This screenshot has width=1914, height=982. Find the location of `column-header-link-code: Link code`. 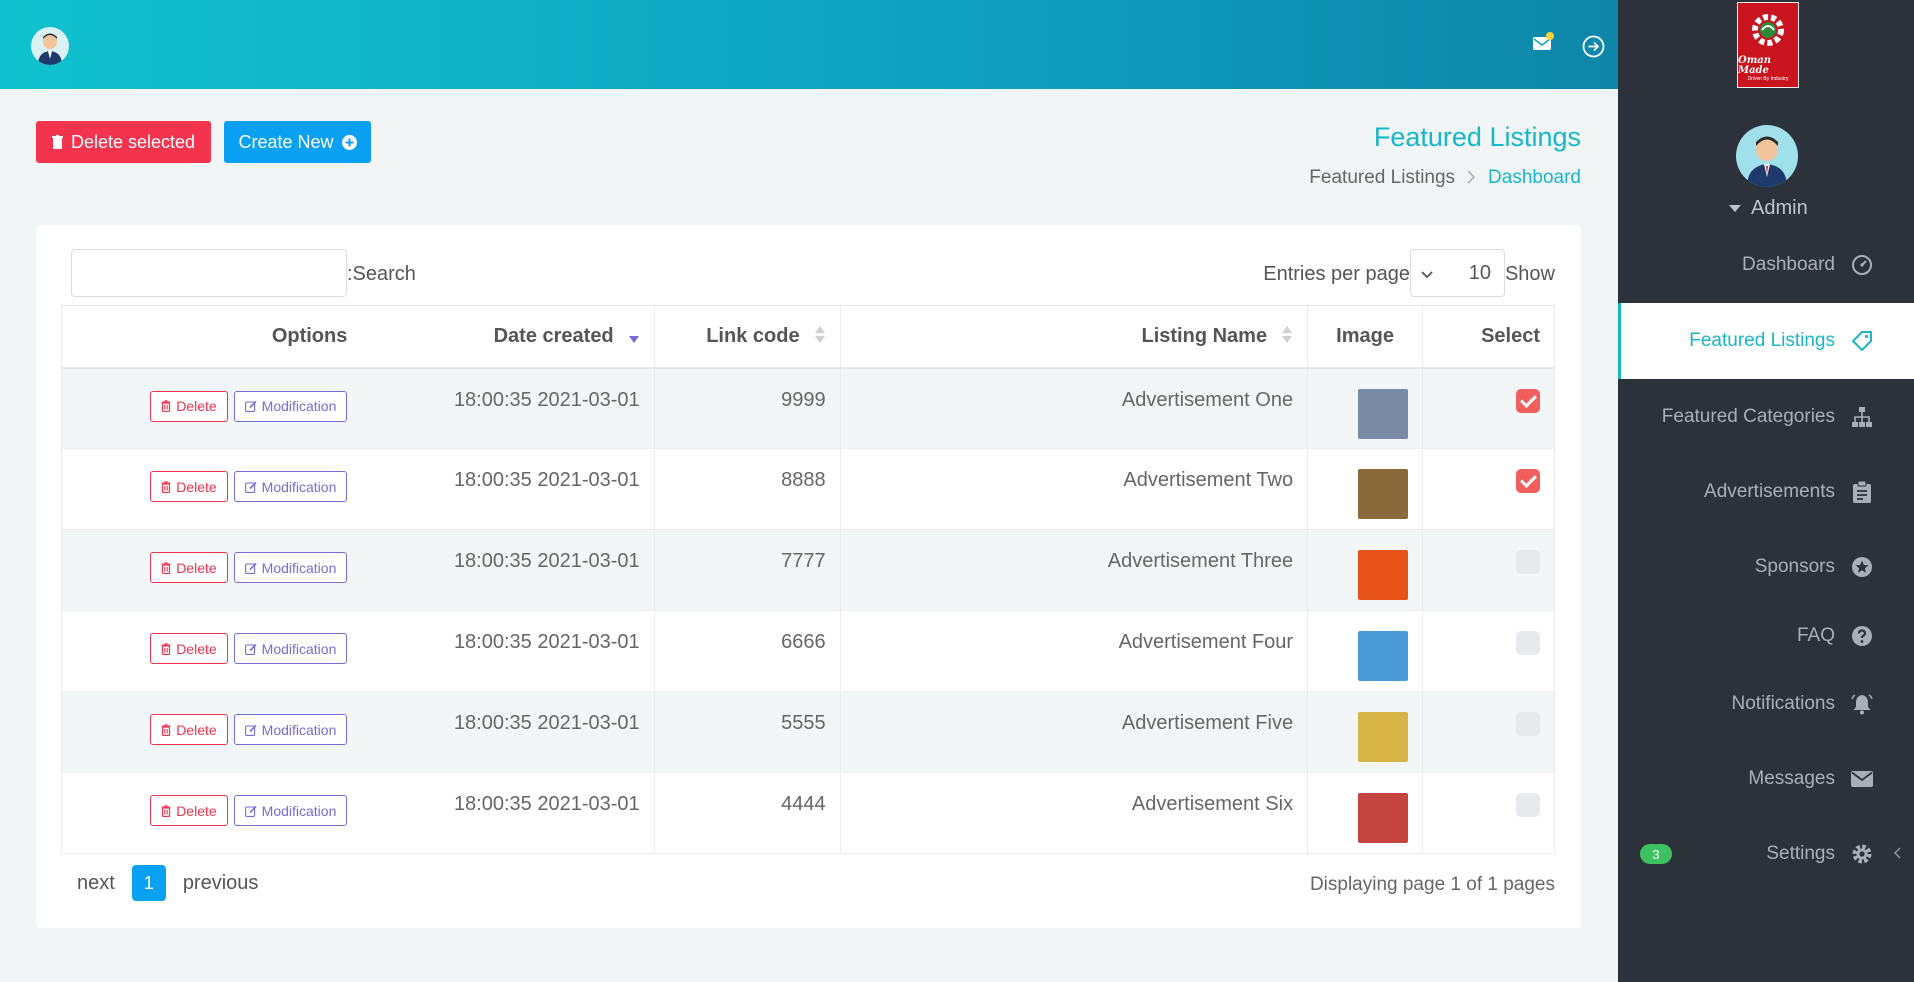

column-header-link-code: Link code is located at coordinates (747, 337).